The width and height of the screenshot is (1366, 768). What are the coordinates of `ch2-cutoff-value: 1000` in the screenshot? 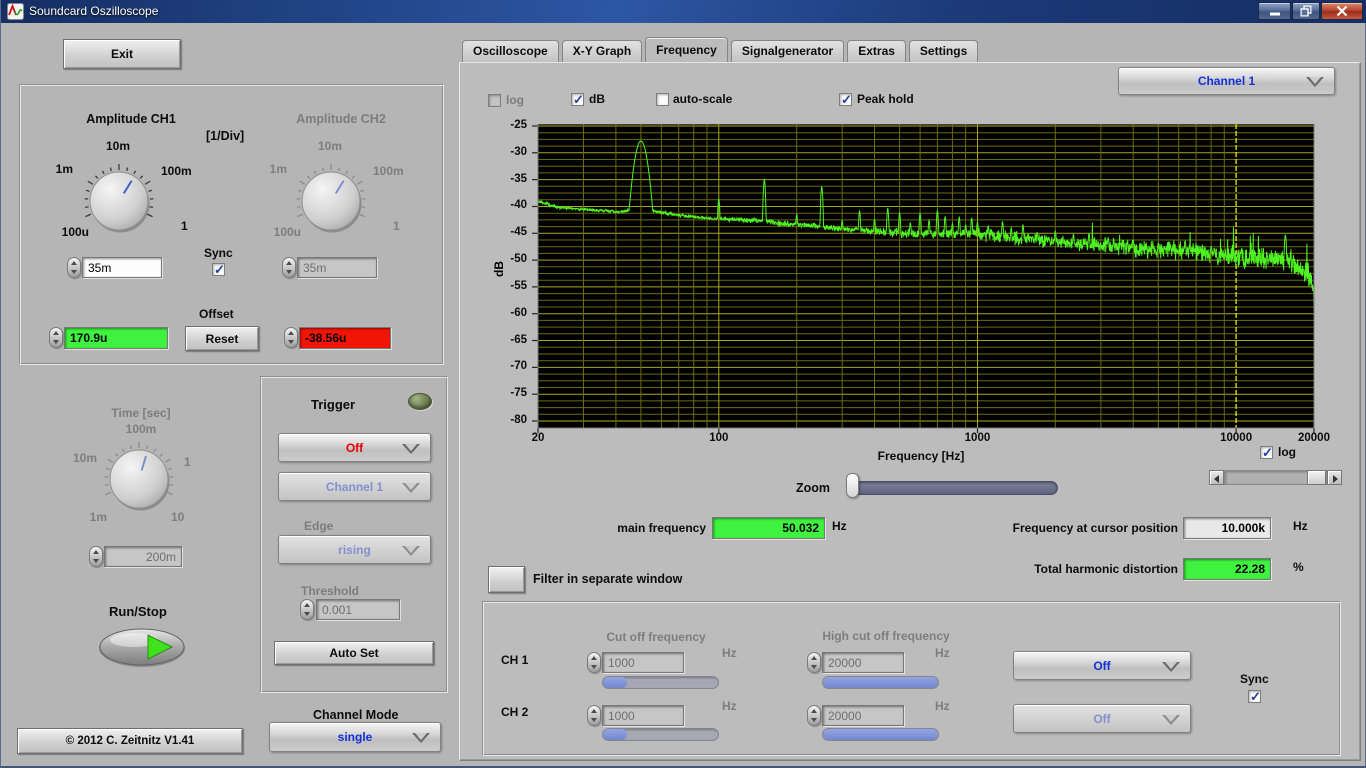 It's located at (643, 715).